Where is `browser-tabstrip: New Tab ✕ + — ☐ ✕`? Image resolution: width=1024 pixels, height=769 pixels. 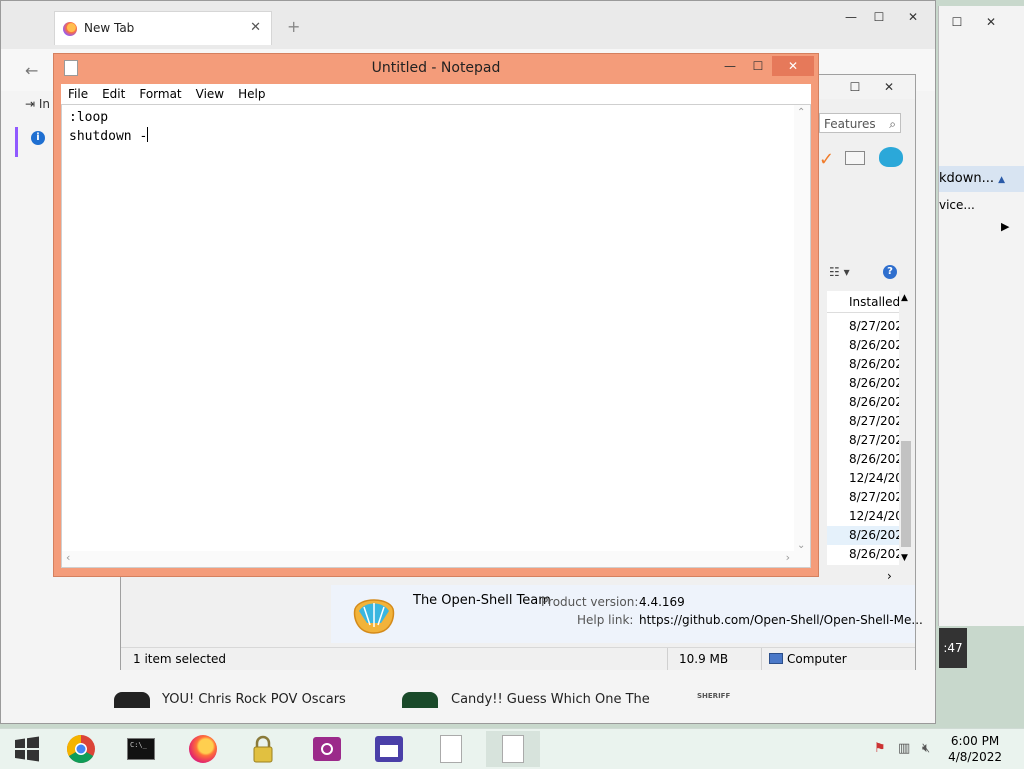
browser-tabstrip: New Tab ✕ + — ☐ ✕ is located at coordinates (468, 25).